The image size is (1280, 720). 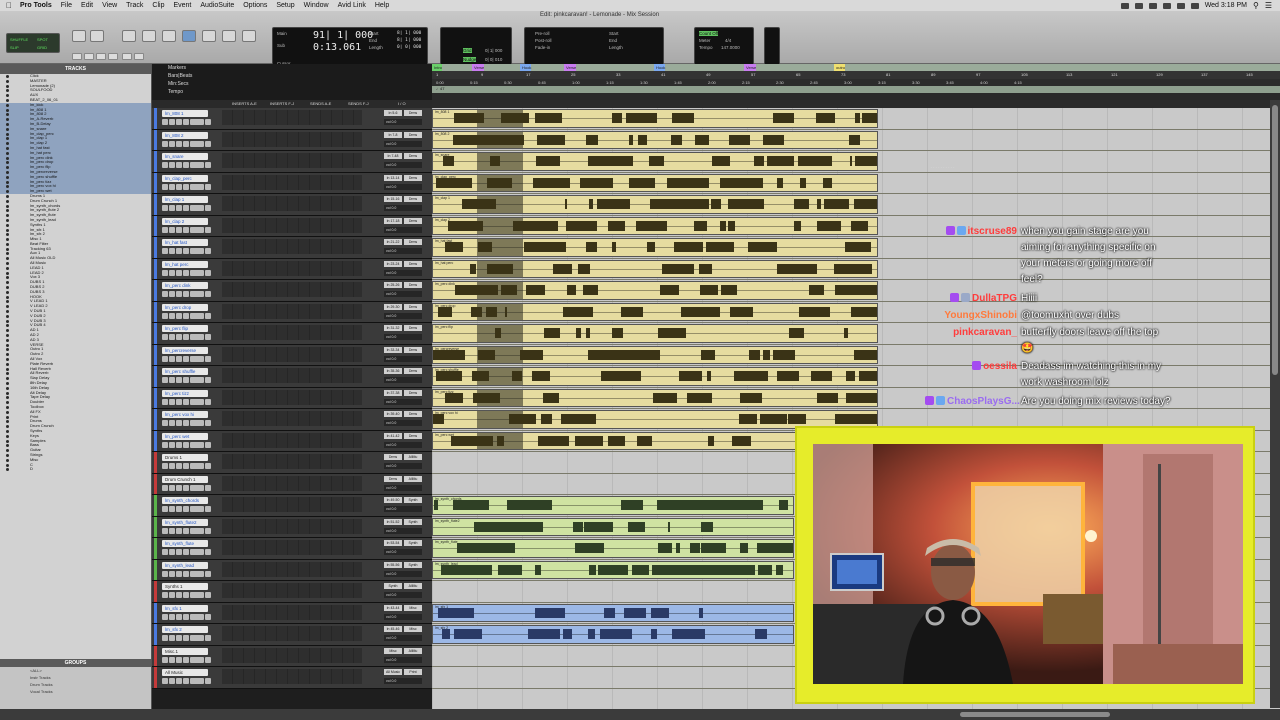 What do you see at coordinates (709, 33) in the screenshot?
I see `count-off-label: Count Off` at bounding box center [709, 33].